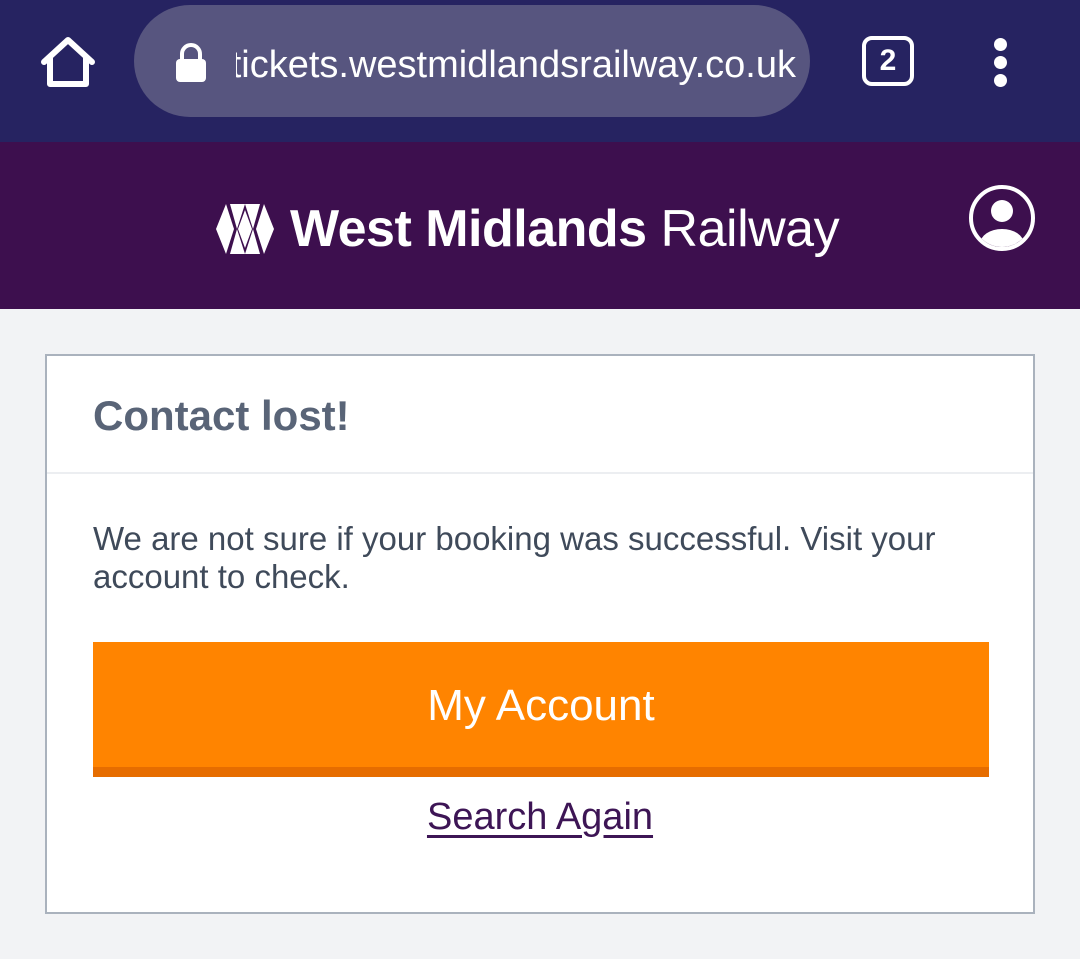 This screenshot has height=959, width=1080. Describe the element at coordinates (540, 817) in the screenshot. I see `search-again-link: Search Again` at that location.